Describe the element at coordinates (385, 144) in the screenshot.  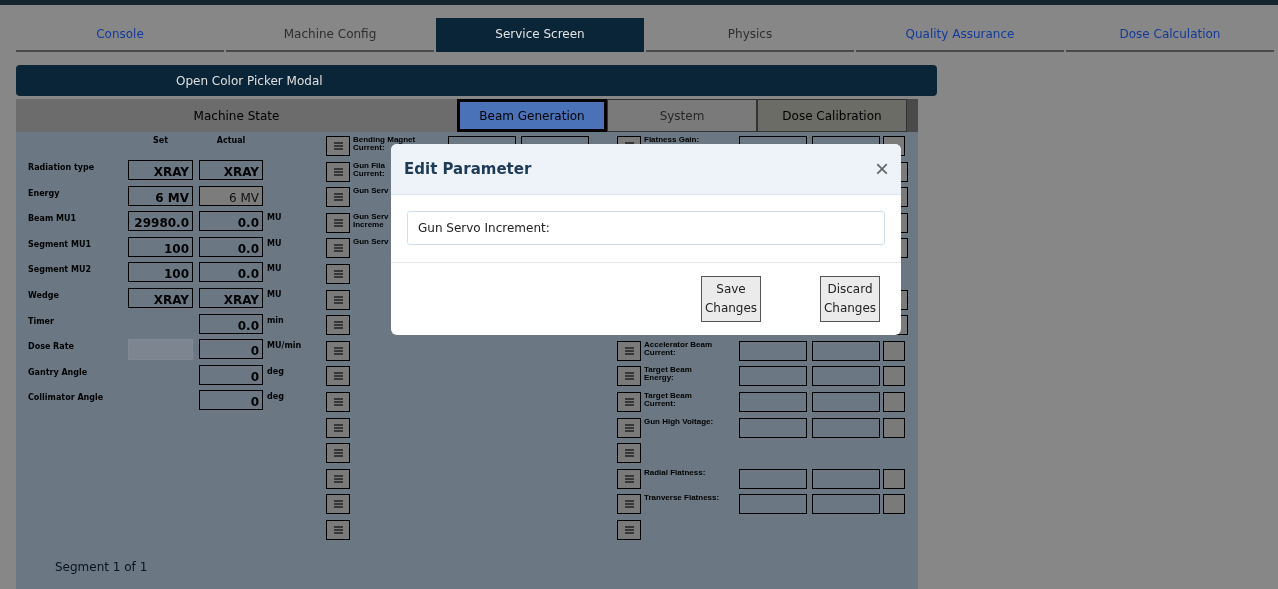
I see `parameter-label: Bending Magnet Current:` at that location.